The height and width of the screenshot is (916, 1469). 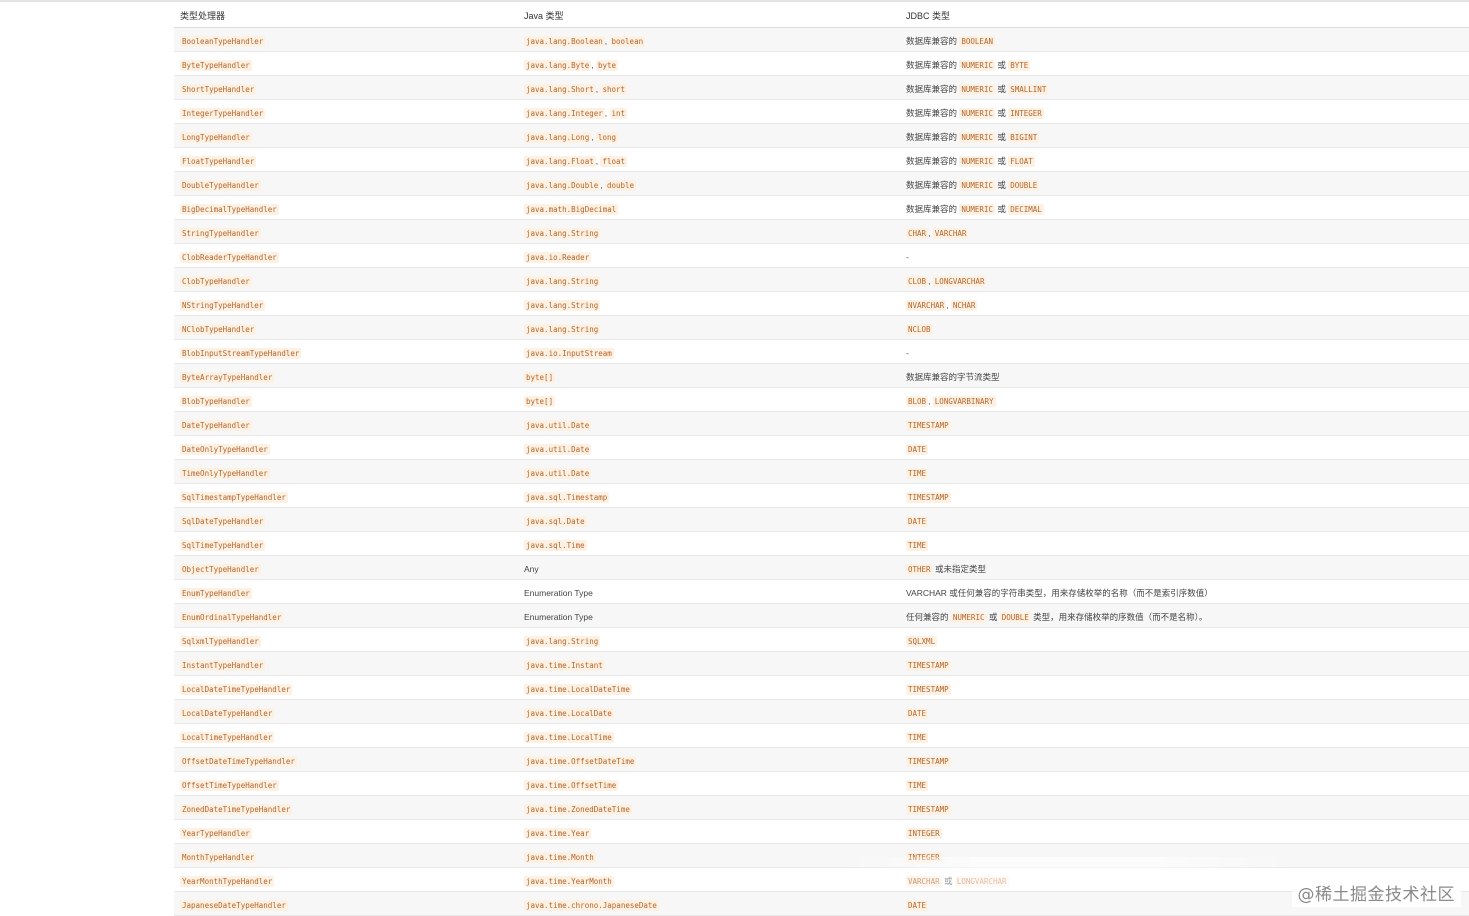 I want to click on type-handler-cell: DoubleTypeHandler, so click(x=349, y=184).